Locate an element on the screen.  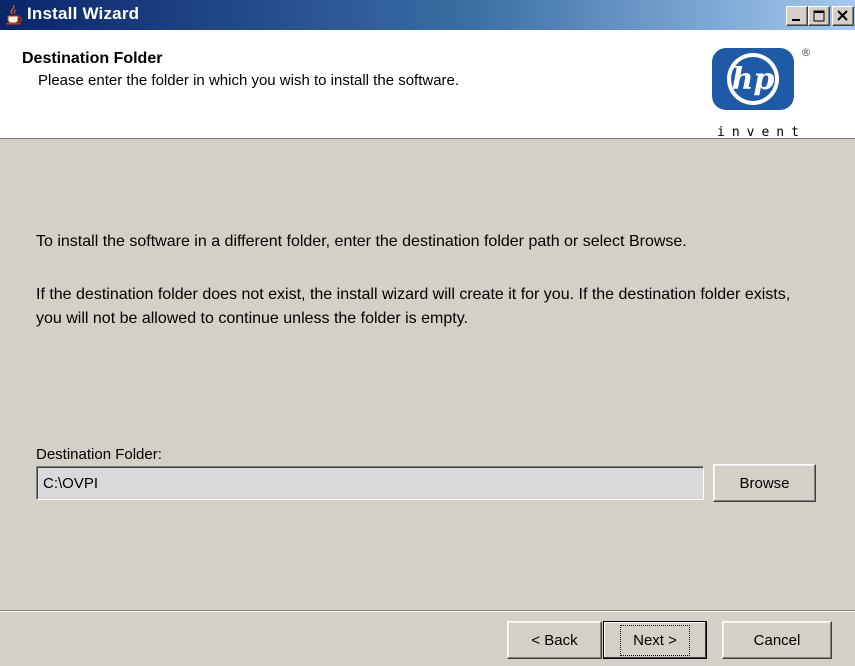
destination-folder-label: Destination Folder: is located at coordinates (99, 454).